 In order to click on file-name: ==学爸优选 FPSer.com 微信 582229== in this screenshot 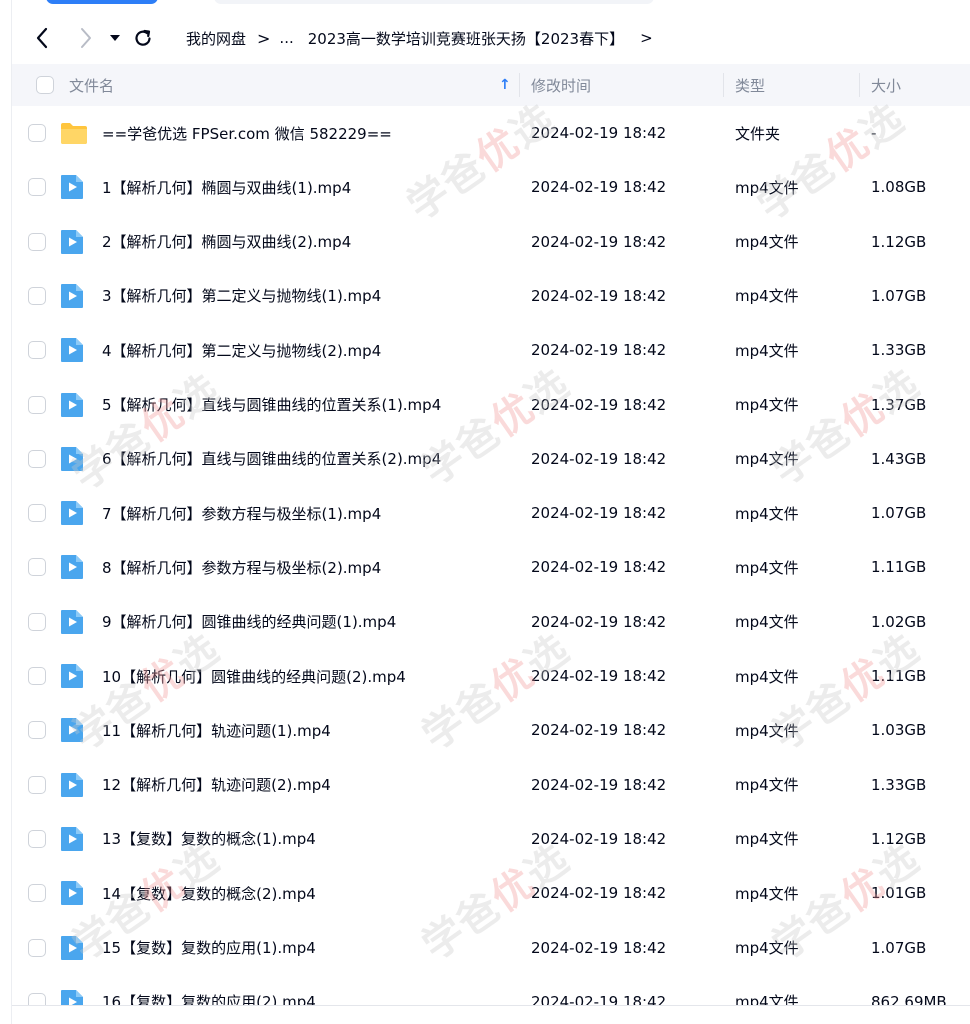, I will do `click(247, 133)`.